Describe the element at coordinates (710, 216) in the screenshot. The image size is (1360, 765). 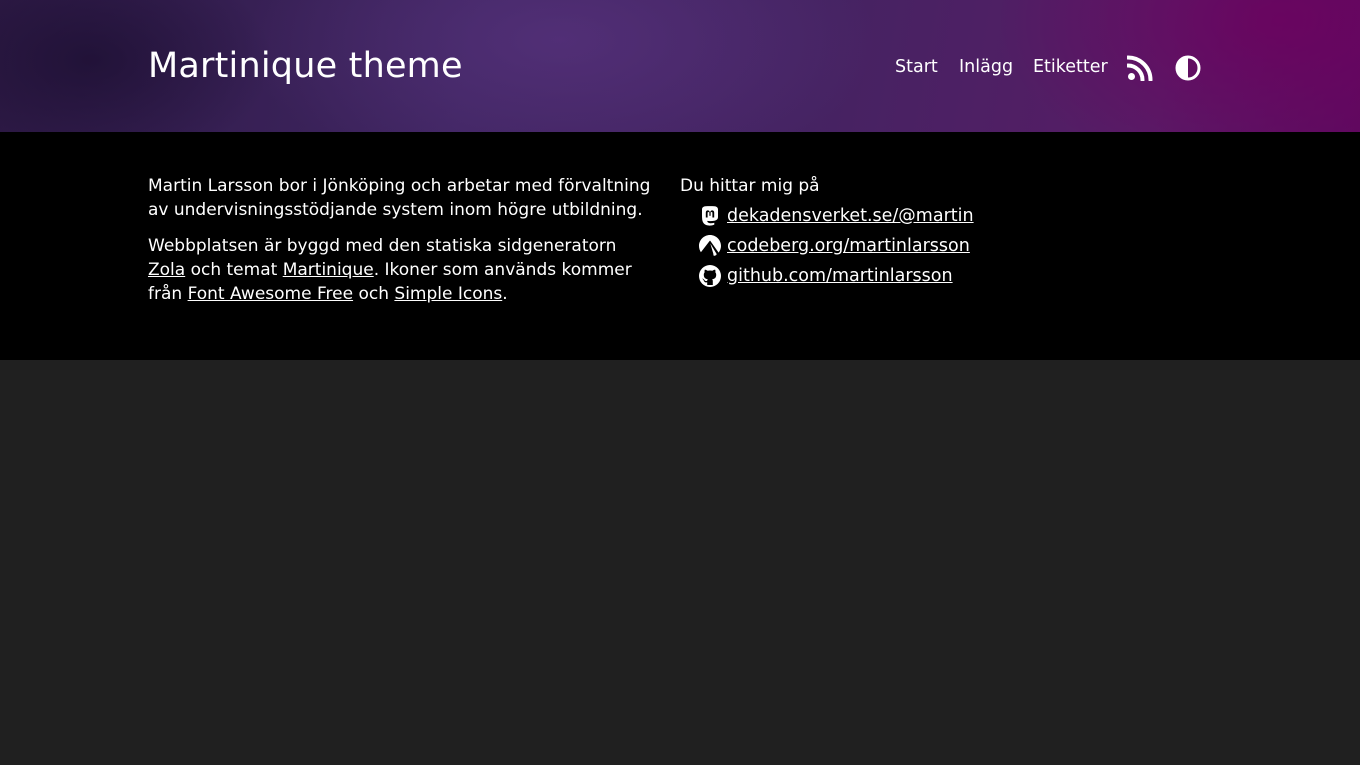
I see `mastodon-icon` at that location.